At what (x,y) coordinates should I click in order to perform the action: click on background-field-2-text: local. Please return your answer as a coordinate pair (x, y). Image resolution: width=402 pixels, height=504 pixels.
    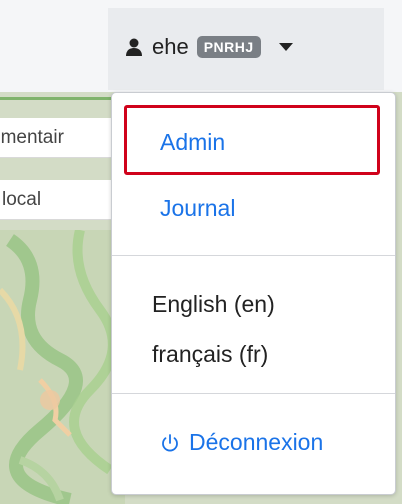
    Looking at the image, I should click on (22, 199).